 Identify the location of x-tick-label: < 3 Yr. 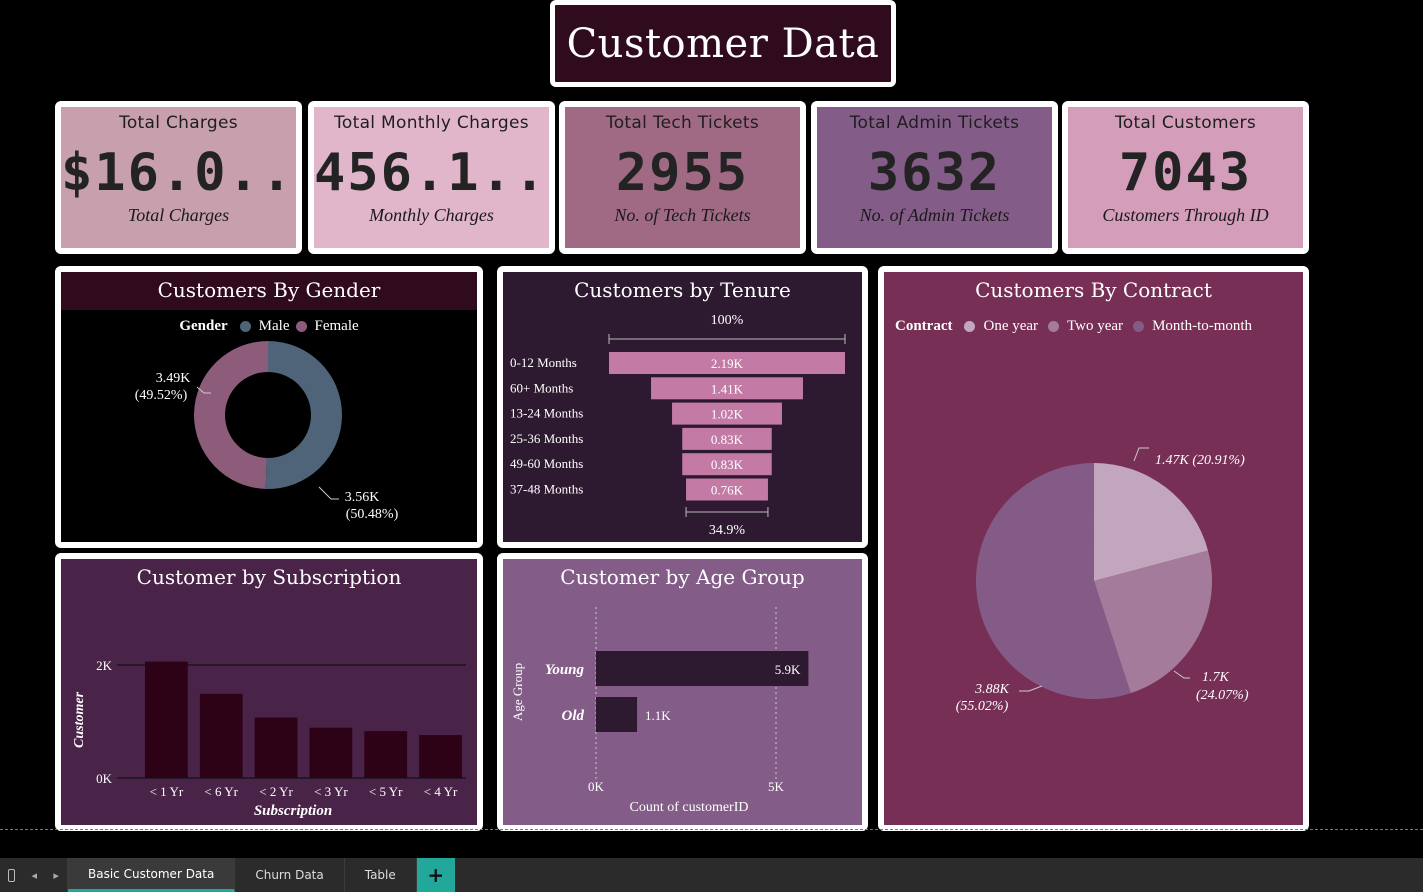
(331, 791).